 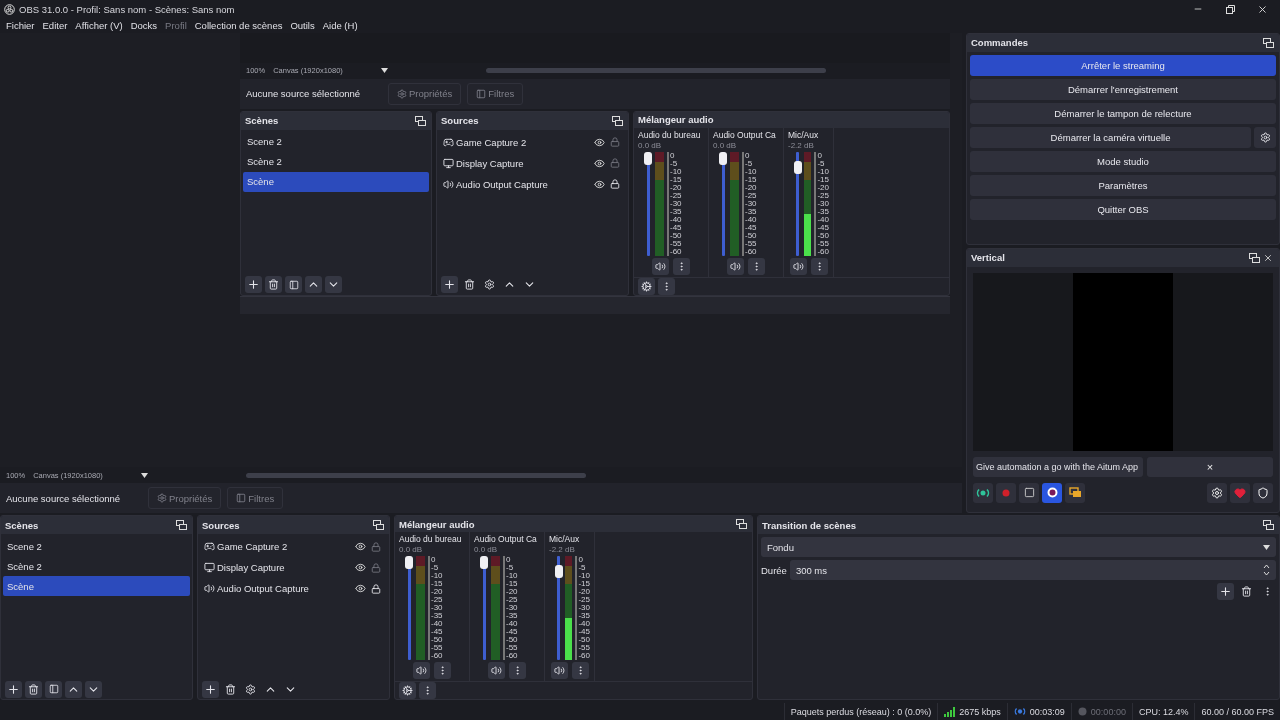 What do you see at coordinates (435, 568) in the screenshot?
I see `scale-label: -5` at bounding box center [435, 568].